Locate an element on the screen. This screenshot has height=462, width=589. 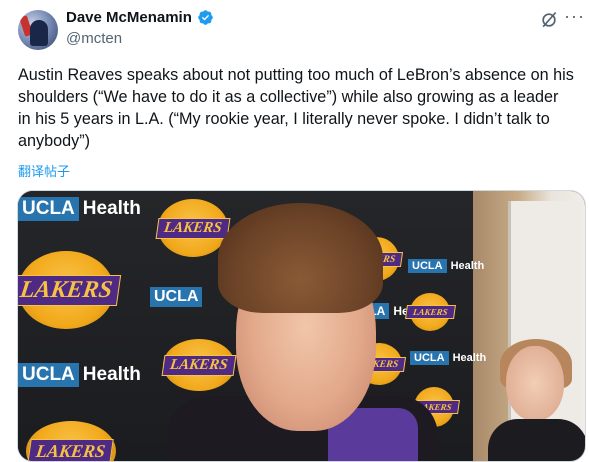
more-options-icon: ··· is located at coordinates (574, 16).